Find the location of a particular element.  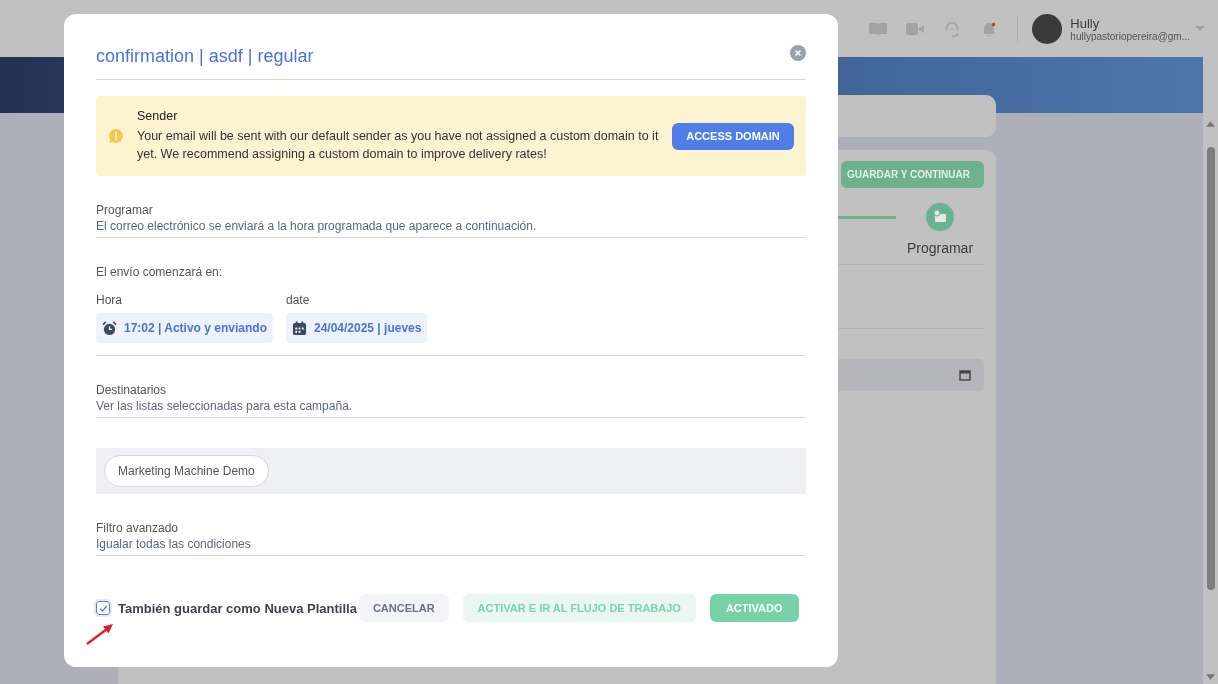

alert-message: Your email will be sent with our default sender as you have not assigned a custom domain to it yet. We recommend assigning a custom domain to improve delivery rates! is located at coordinates (398, 145).